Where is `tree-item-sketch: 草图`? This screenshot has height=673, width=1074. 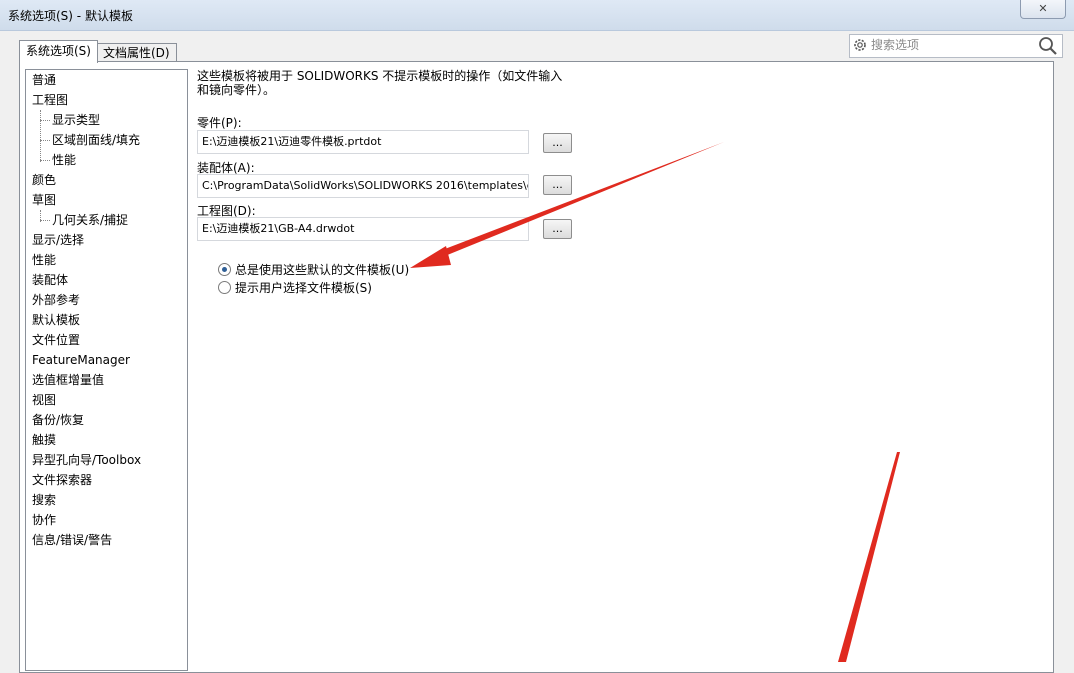 tree-item-sketch: 草图 is located at coordinates (44, 200).